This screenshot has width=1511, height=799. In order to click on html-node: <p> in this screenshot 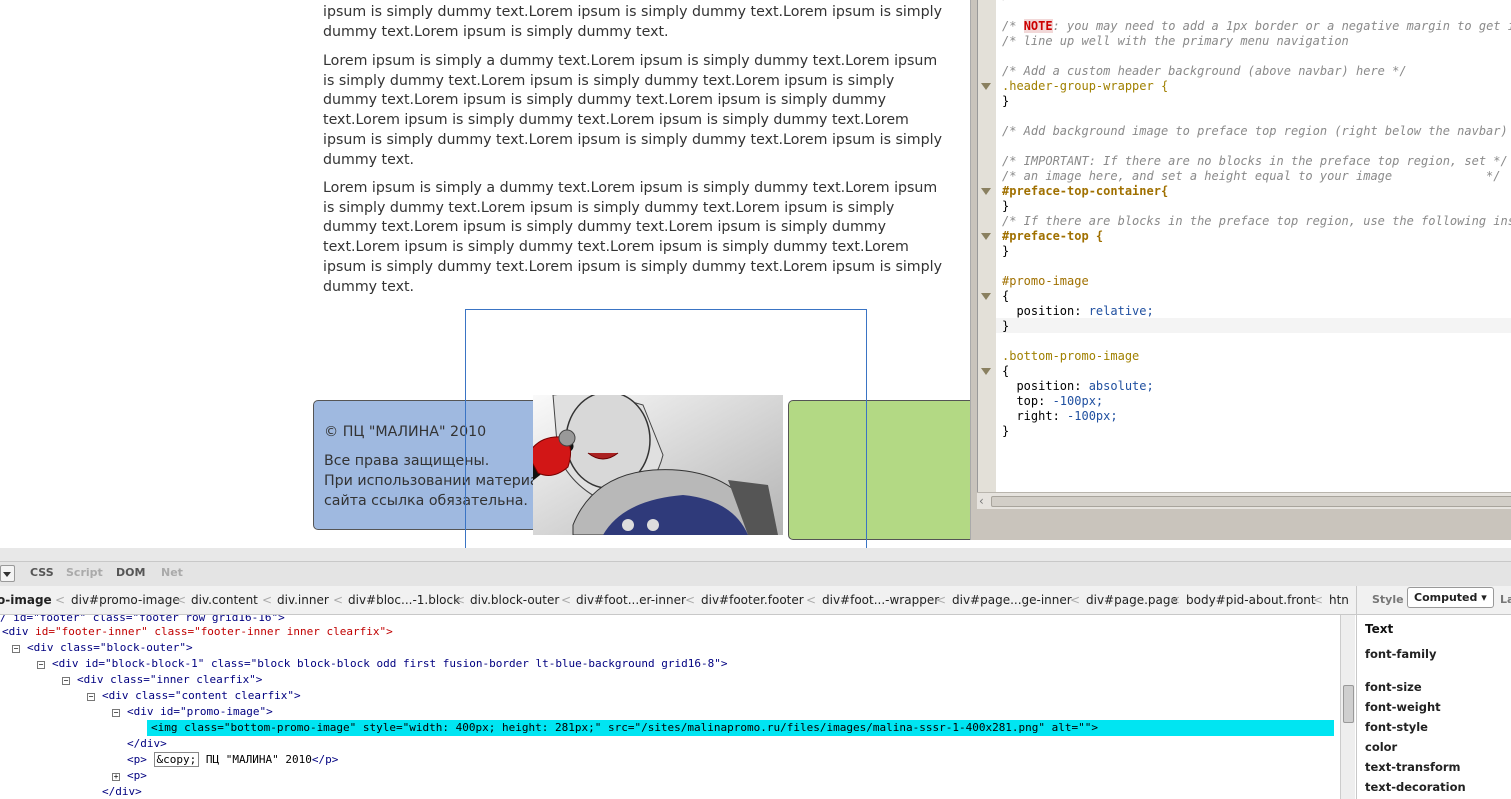, I will do `click(137, 776)`.